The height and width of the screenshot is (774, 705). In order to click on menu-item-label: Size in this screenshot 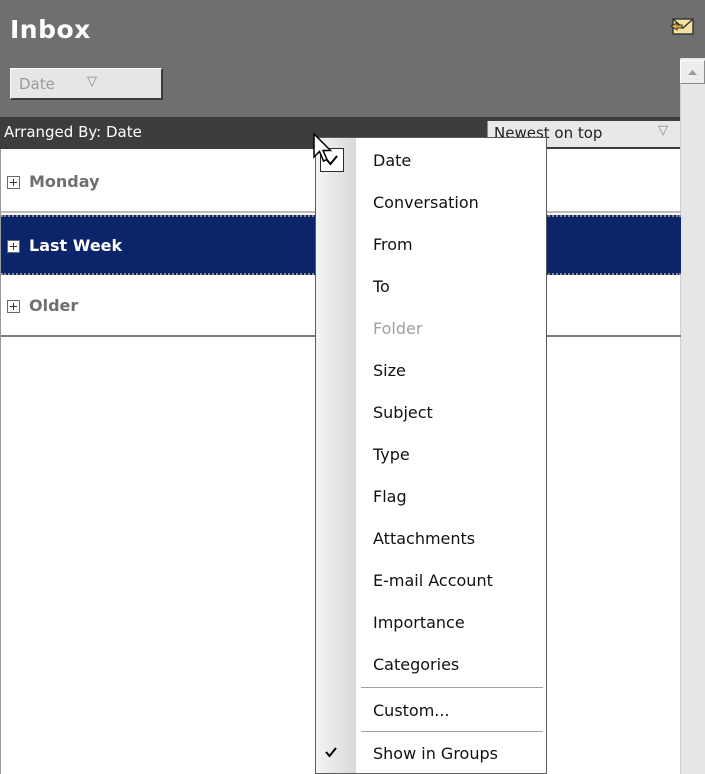, I will do `click(389, 370)`.